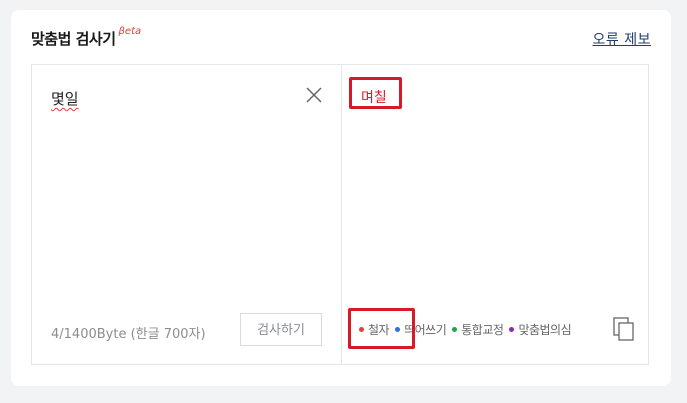 Image resolution: width=687 pixels, height=403 pixels. What do you see at coordinates (482, 330) in the screenshot?
I see `legend-label: 통합교정` at bounding box center [482, 330].